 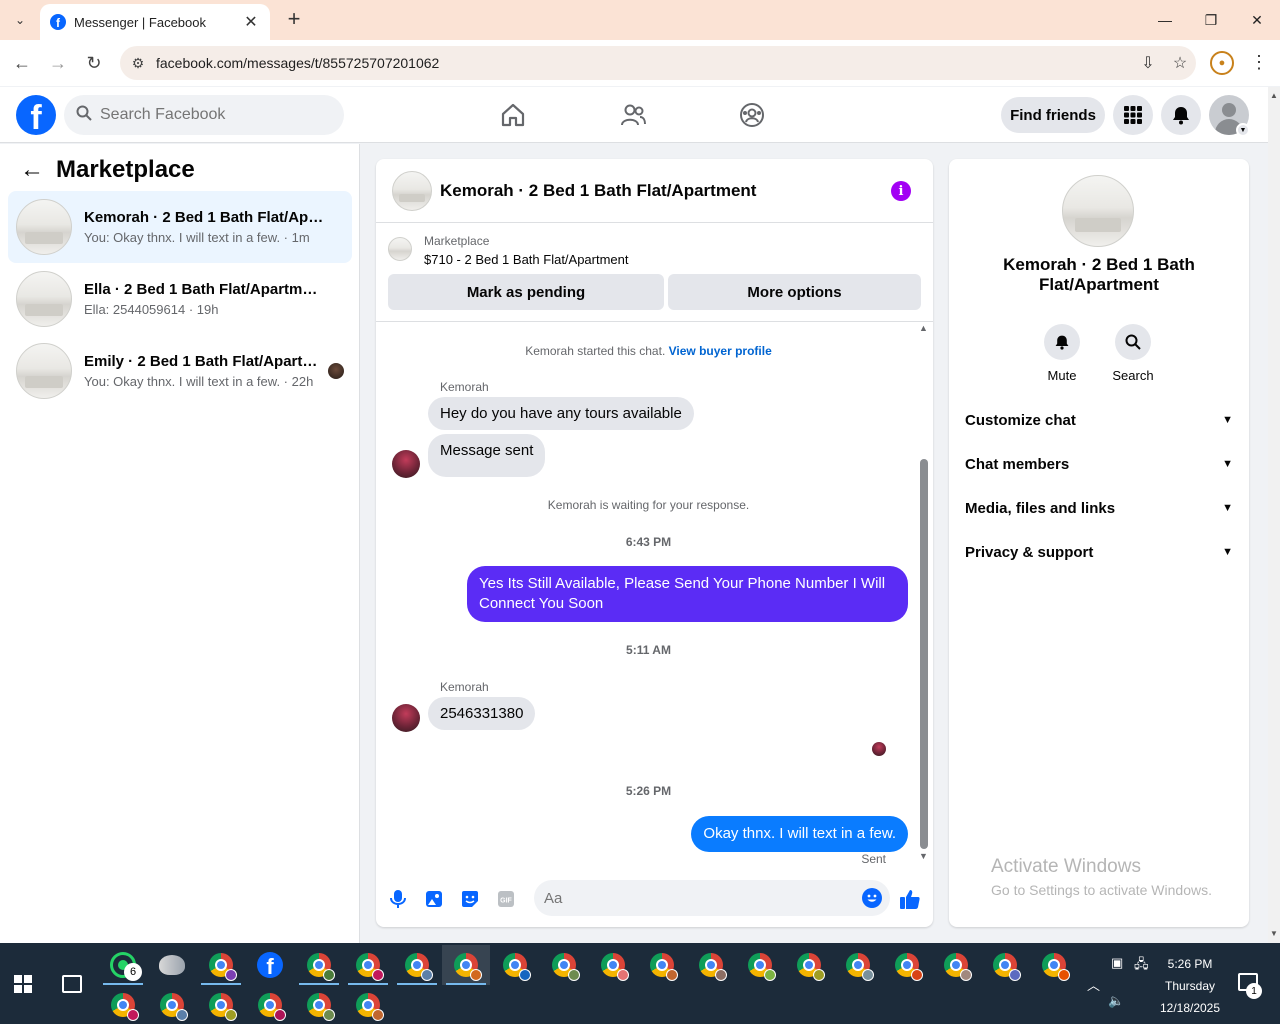 What do you see at coordinates (22, 63) in the screenshot?
I see `back-button: ←` at bounding box center [22, 63].